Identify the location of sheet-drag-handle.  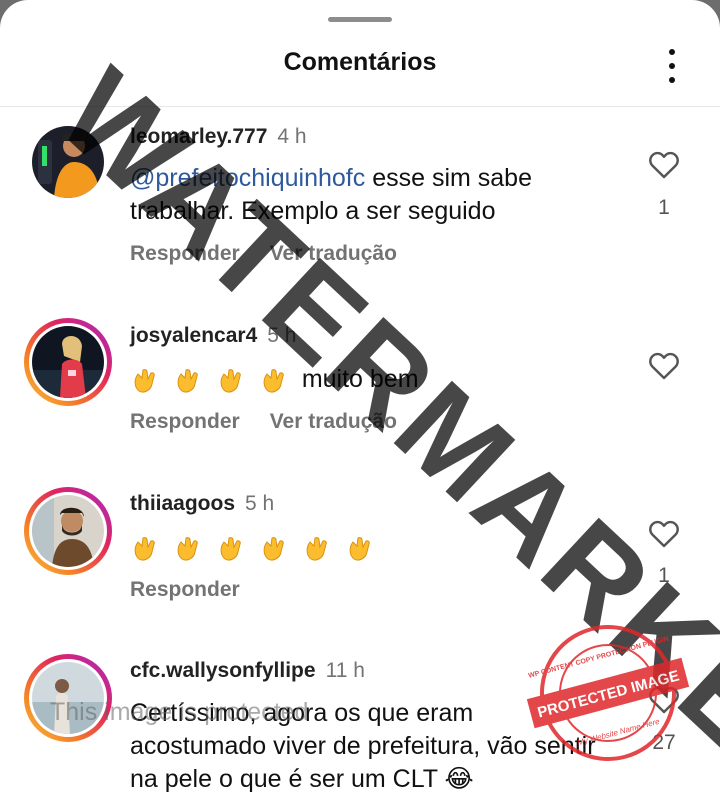
(360, 19).